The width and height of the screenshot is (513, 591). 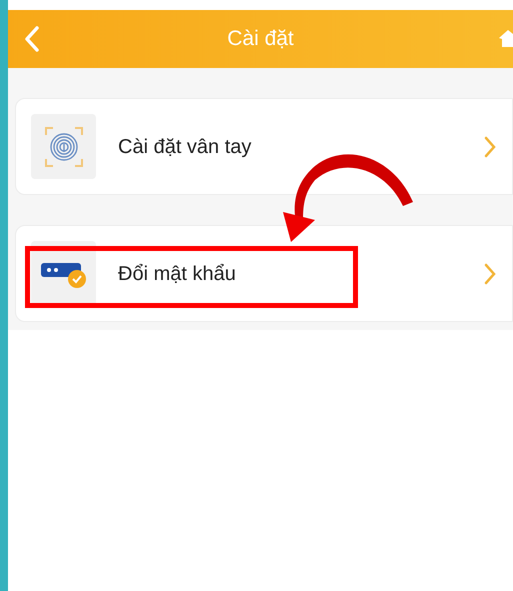 I want to click on back-icon, so click(x=32, y=39).